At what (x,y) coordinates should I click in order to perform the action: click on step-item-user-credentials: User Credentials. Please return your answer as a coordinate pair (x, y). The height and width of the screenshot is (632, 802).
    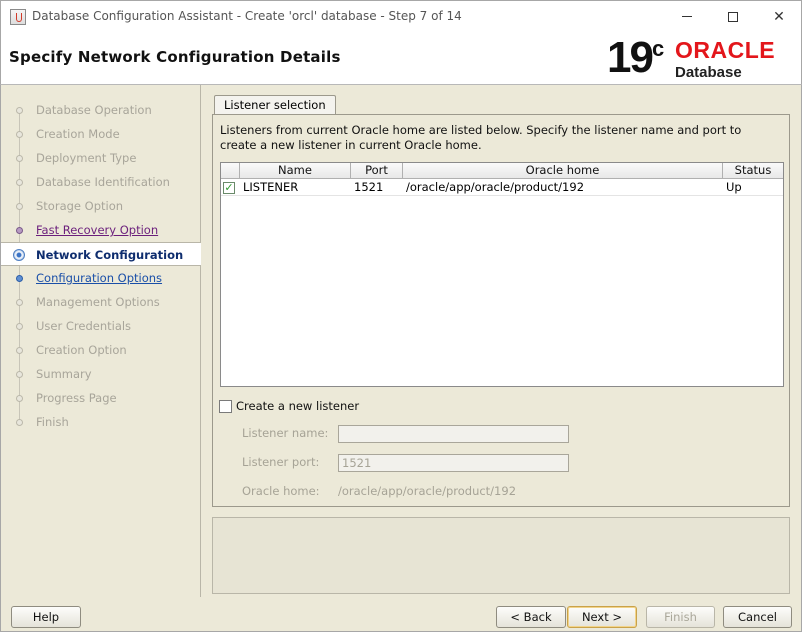
    Looking at the image, I should click on (101, 326).